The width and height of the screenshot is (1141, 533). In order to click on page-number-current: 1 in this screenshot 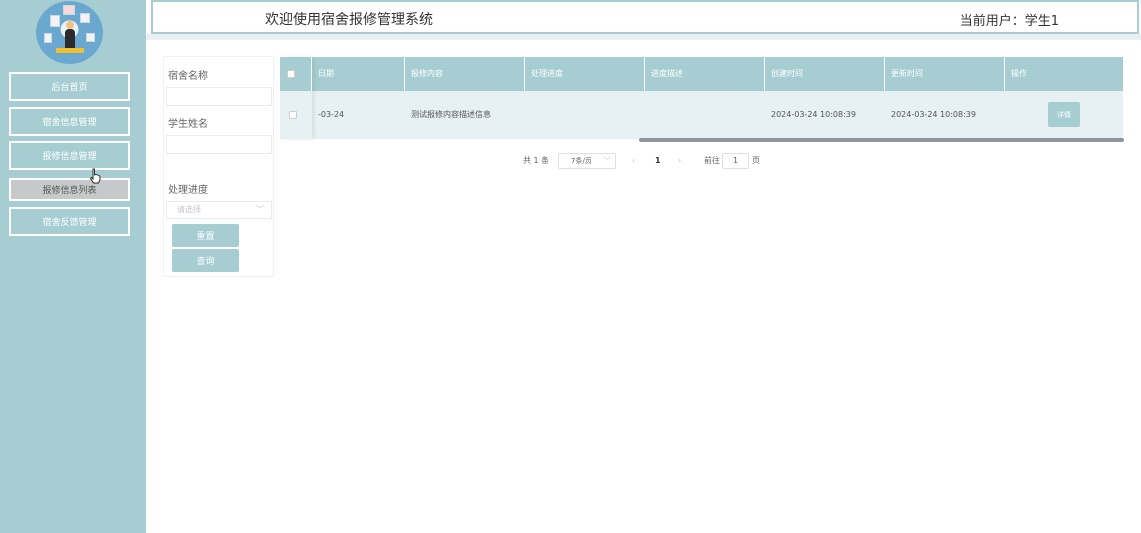, I will do `click(658, 161)`.